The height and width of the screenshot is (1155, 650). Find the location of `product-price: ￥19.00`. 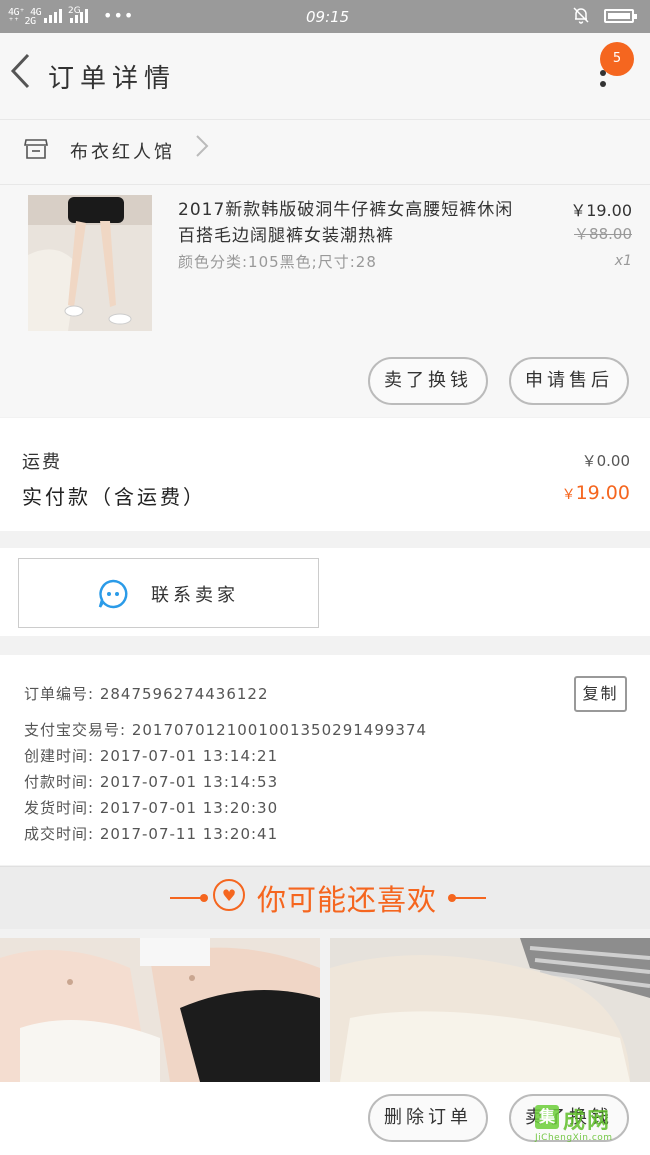

product-price: ￥19.00 is located at coordinates (601, 210).